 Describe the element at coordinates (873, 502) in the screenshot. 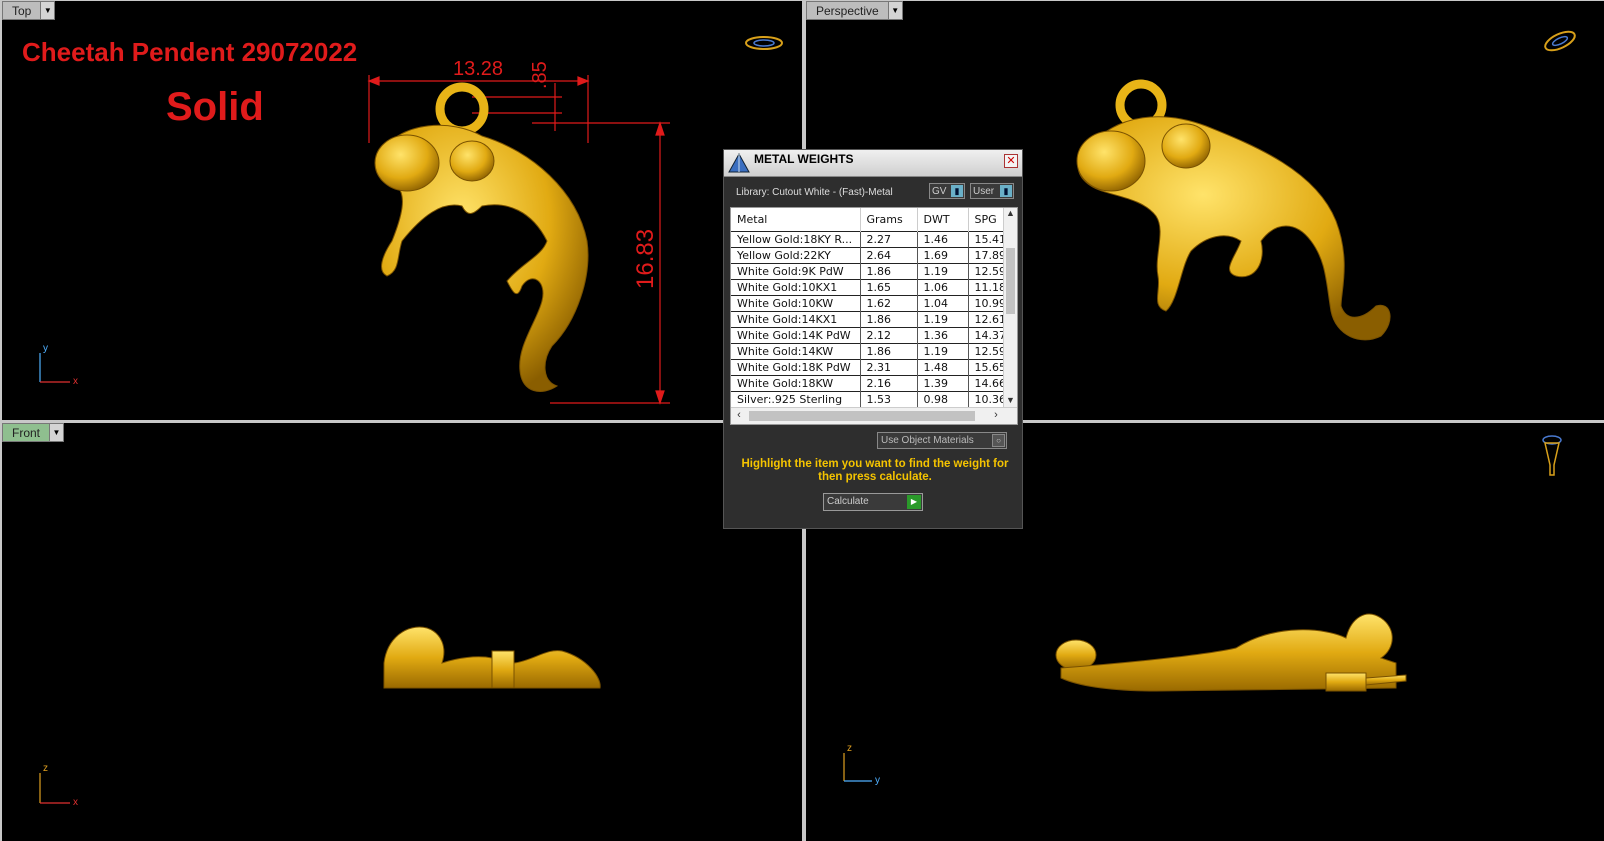

I see `calculate-button: Calculate ▶` at that location.